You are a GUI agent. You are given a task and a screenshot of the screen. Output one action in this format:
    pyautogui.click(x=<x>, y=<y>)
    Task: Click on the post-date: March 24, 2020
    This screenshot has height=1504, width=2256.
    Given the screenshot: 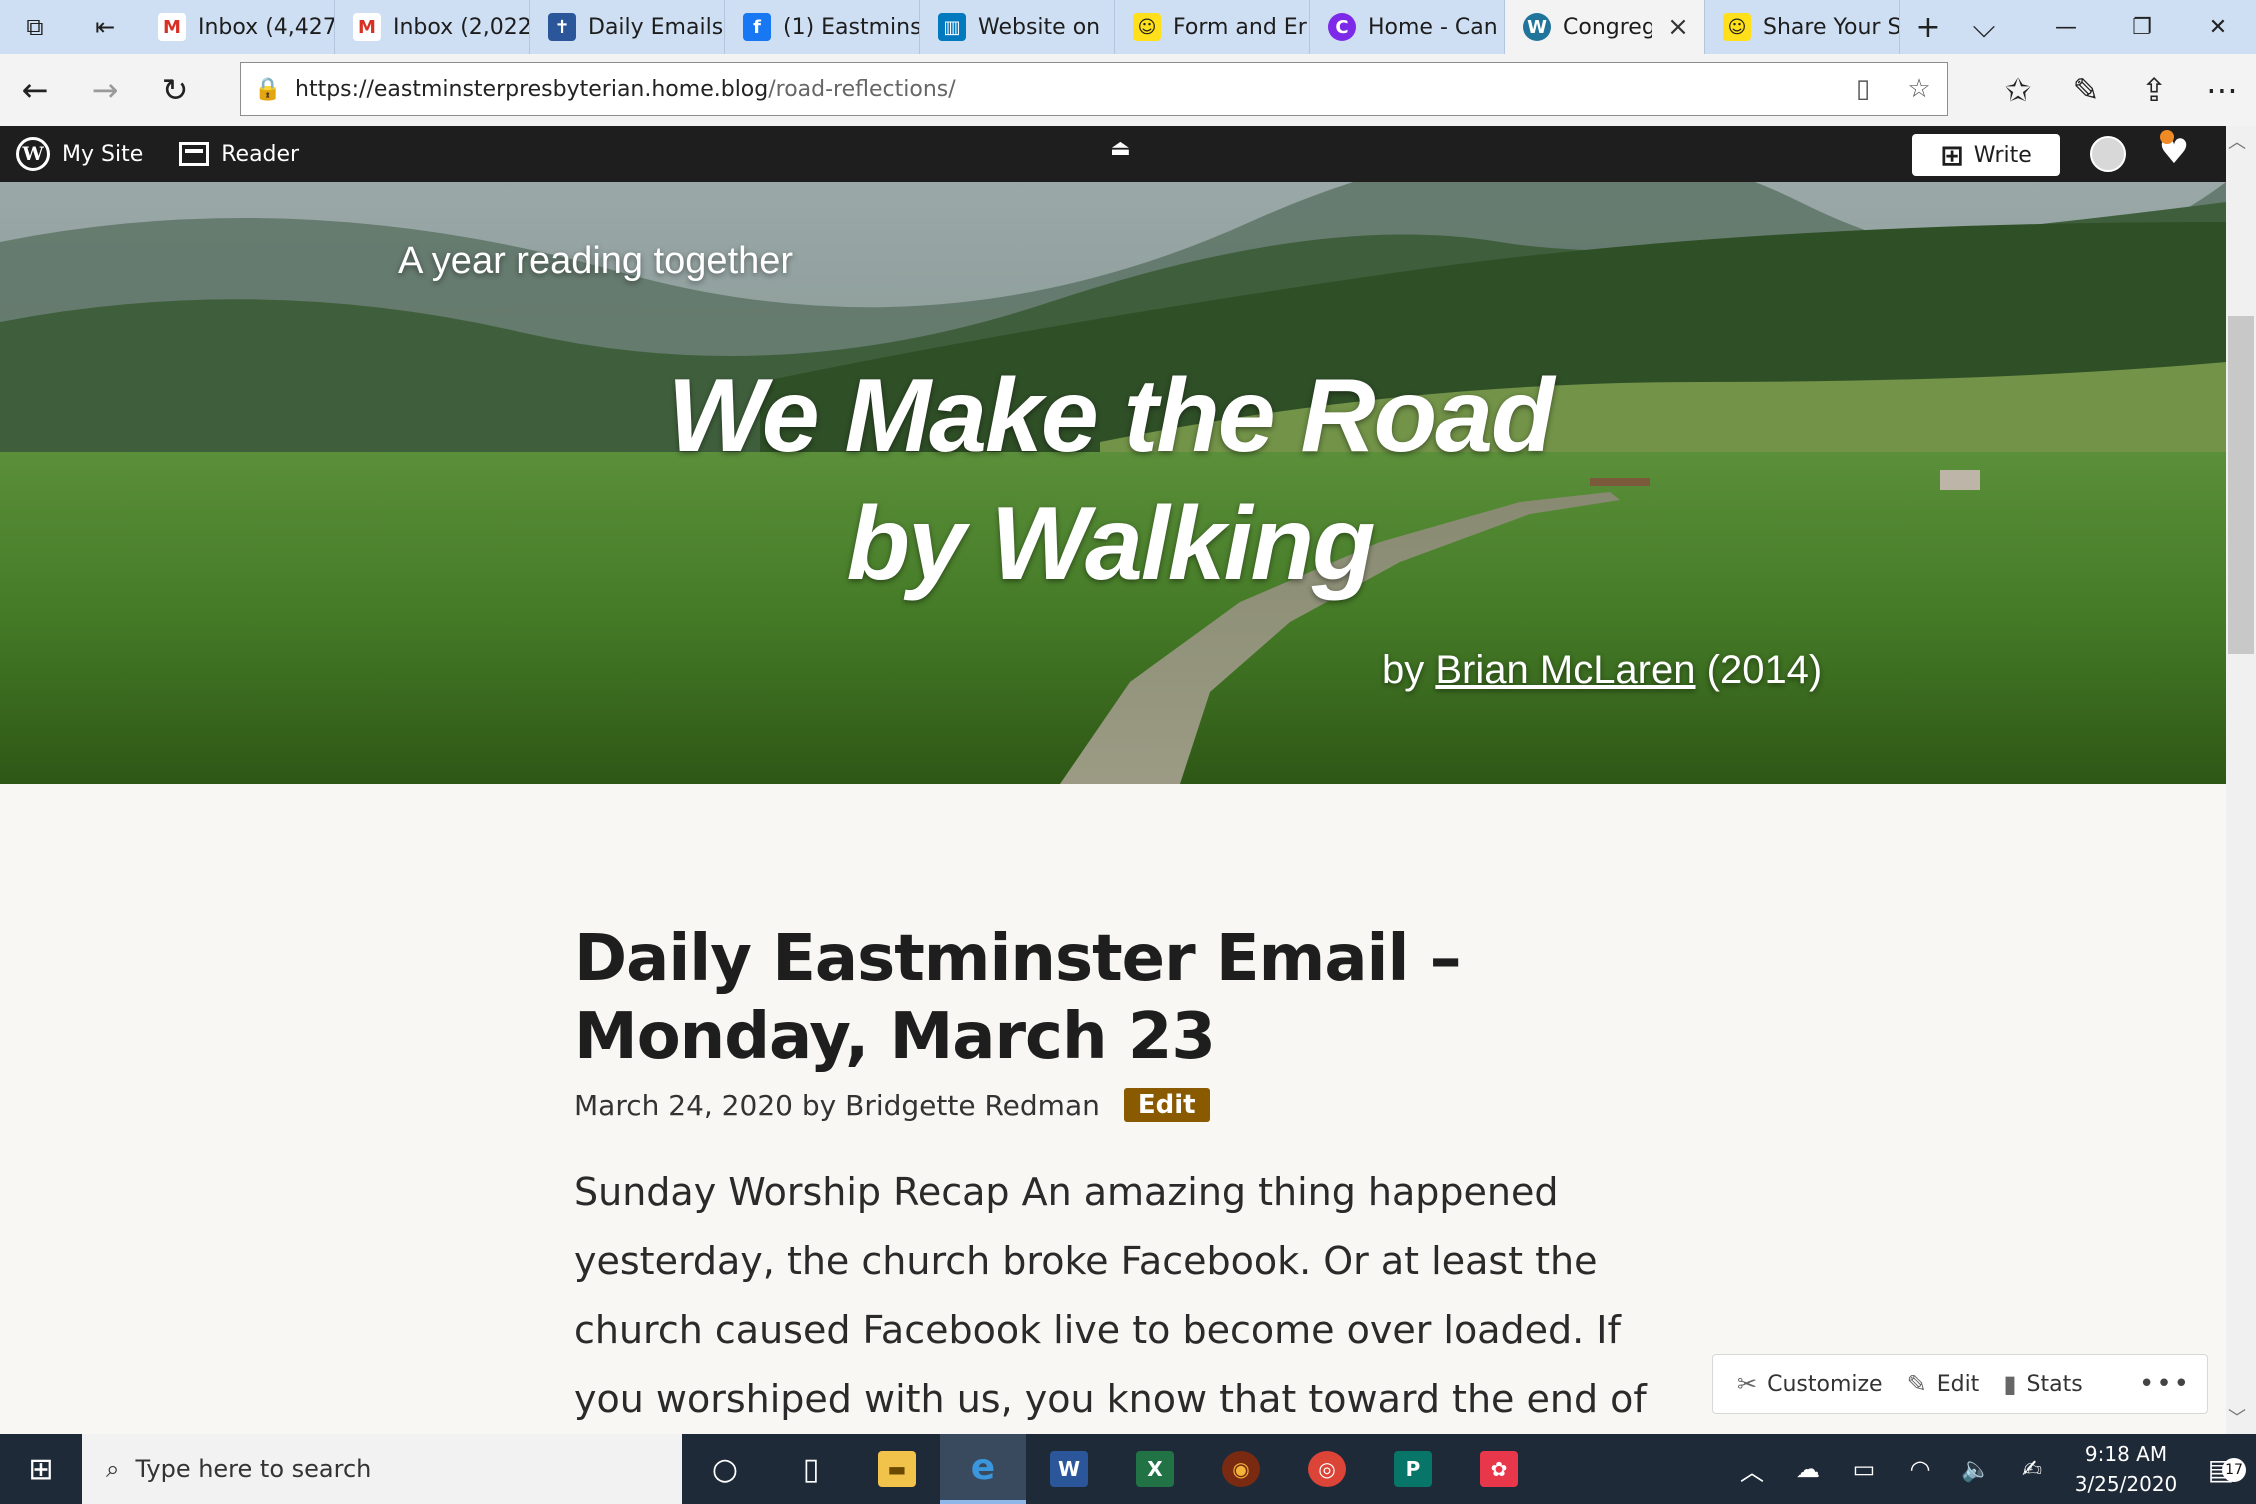 What is the action you would take?
    pyautogui.click(x=683, y=1105)
    